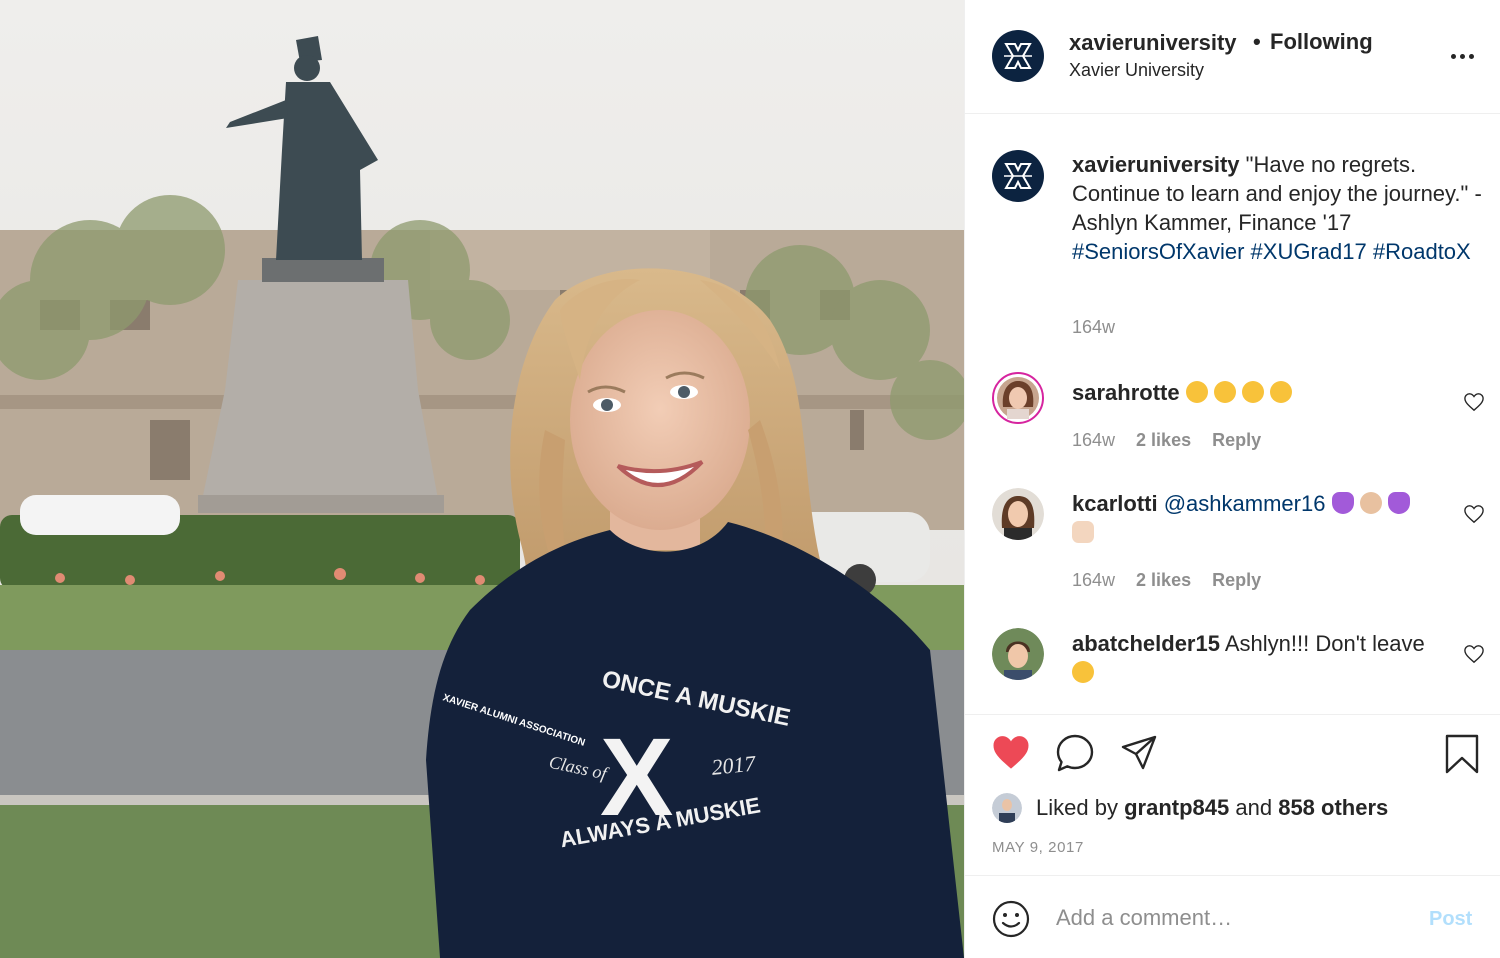  I want to click on caption-username-link: xavieruniversity, so click(1156, 164).